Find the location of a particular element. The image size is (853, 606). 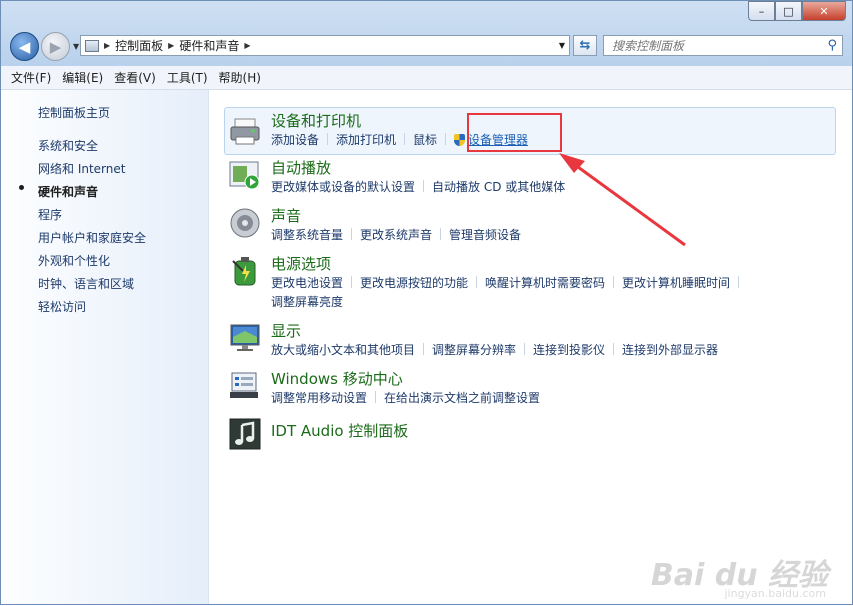

link-adjust-volume: 调整系统音量 is located at coordinates (307, 235).